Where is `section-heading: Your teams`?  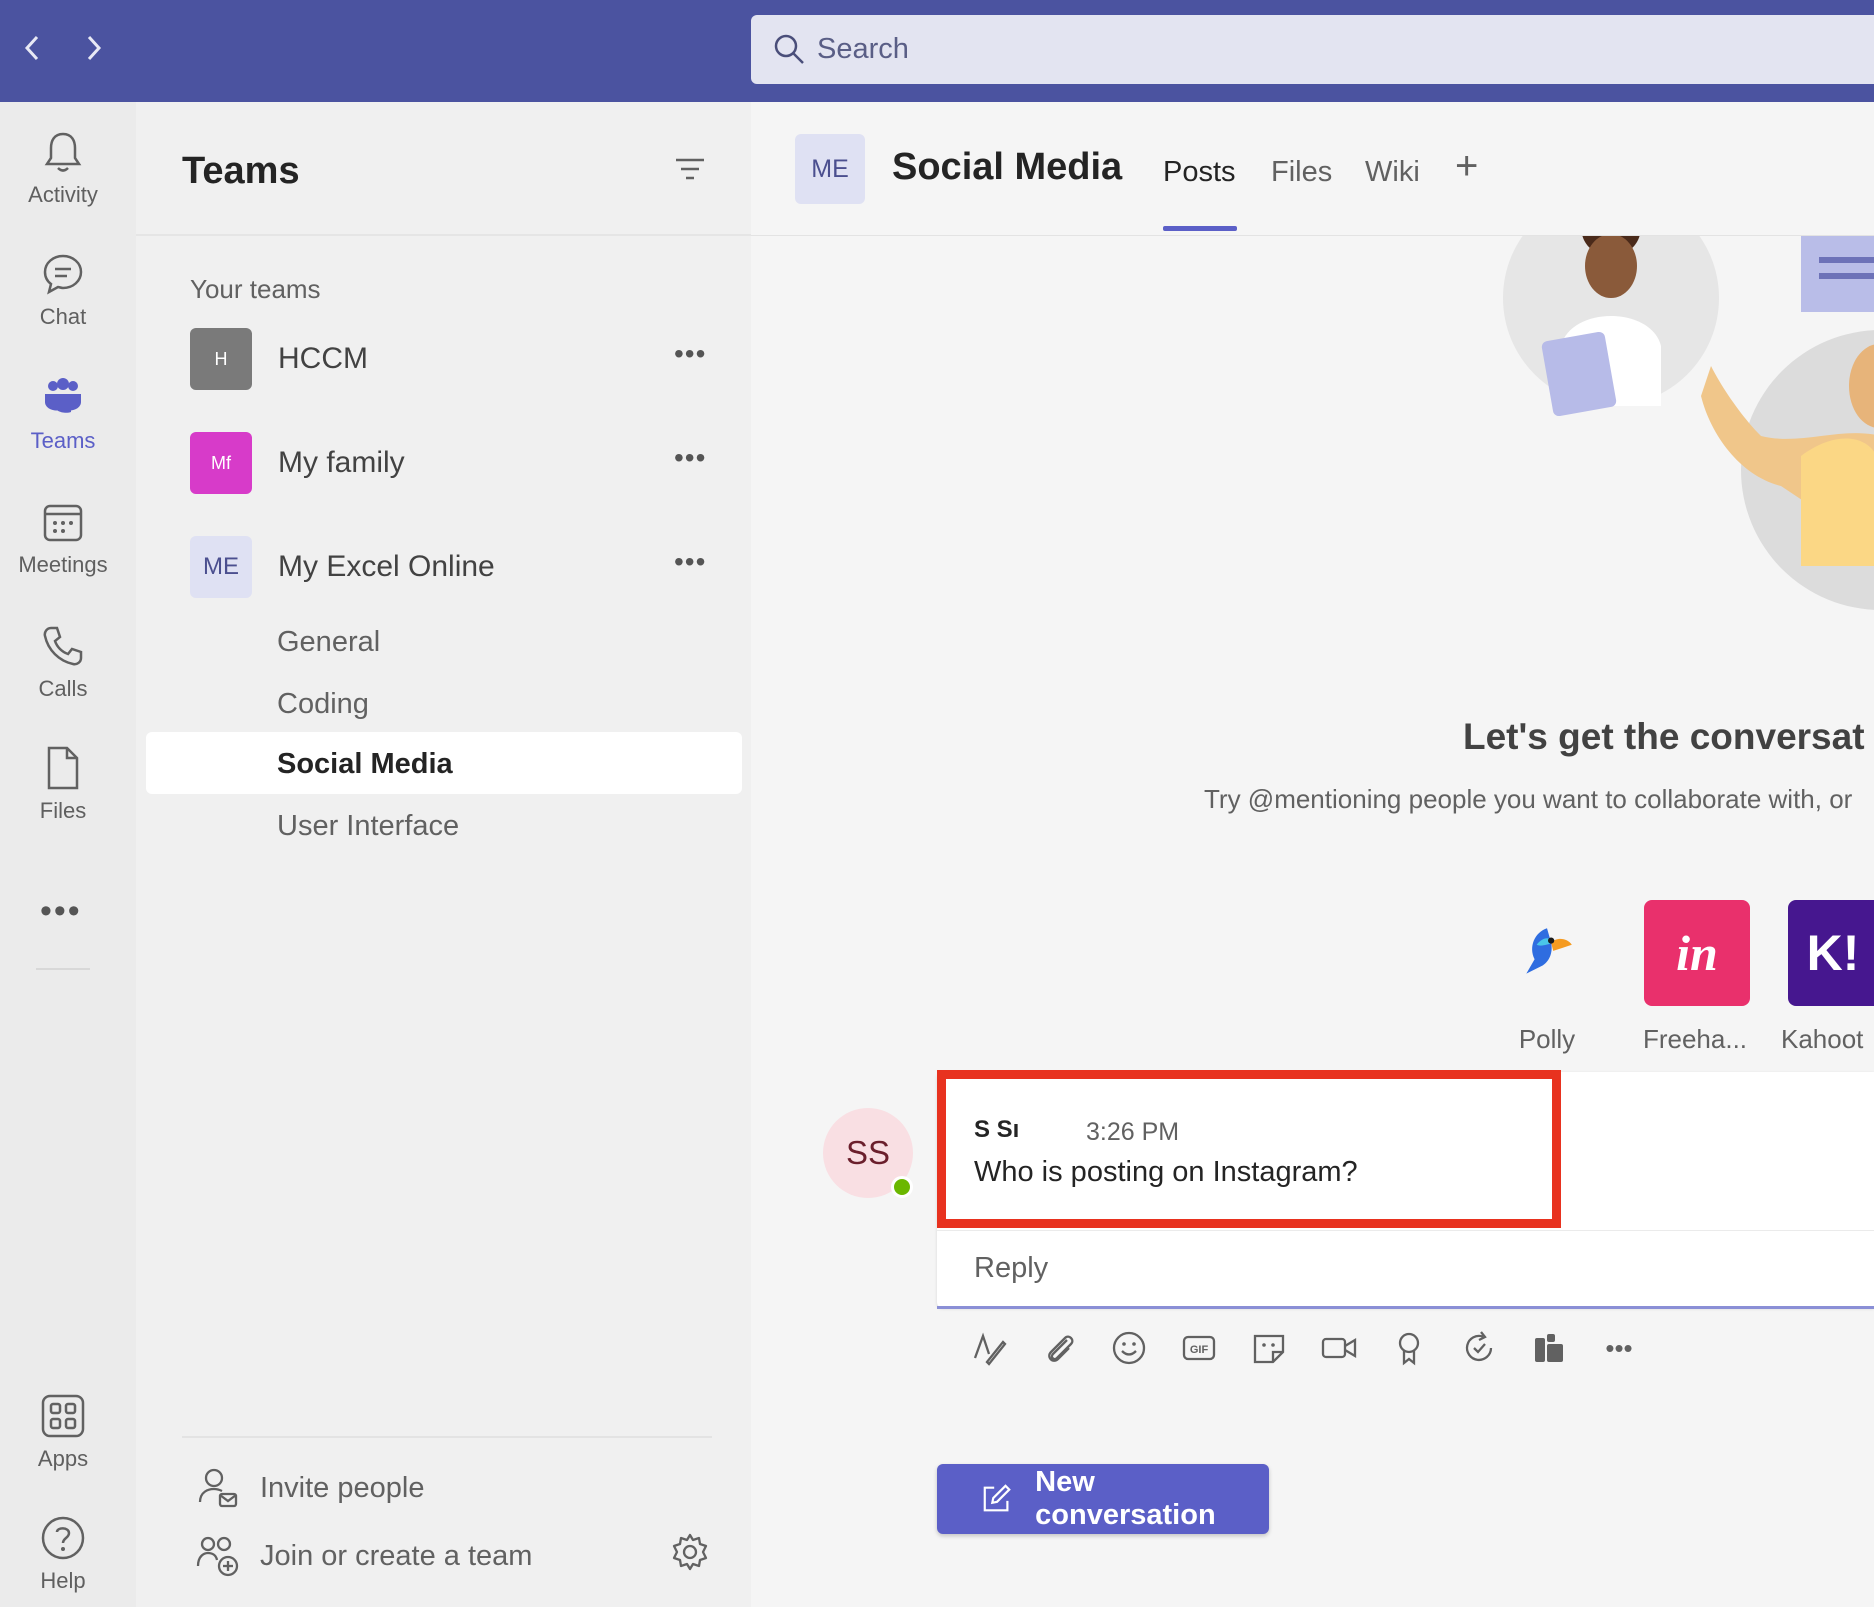
section-heading: Your teams is located at coordinates (255, 289).